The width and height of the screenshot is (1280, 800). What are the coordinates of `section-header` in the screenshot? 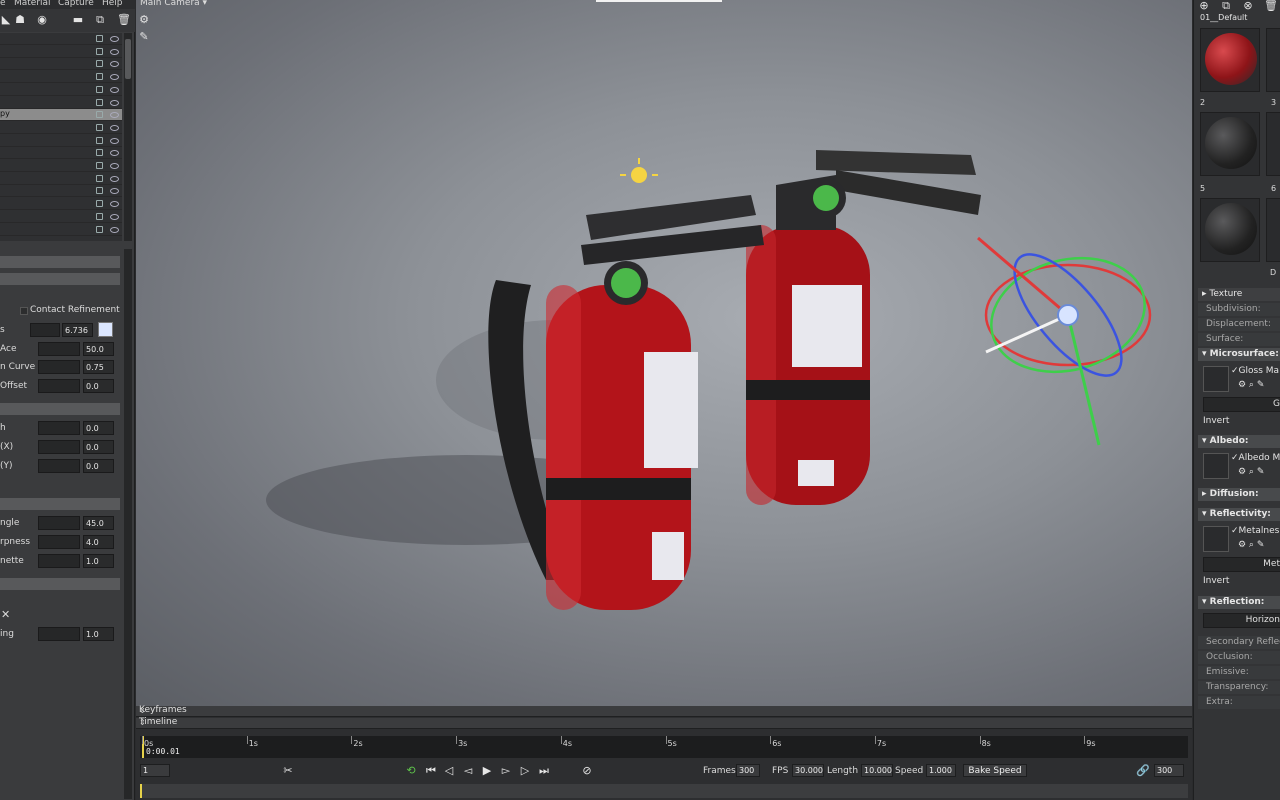 It's located at (60, 262).